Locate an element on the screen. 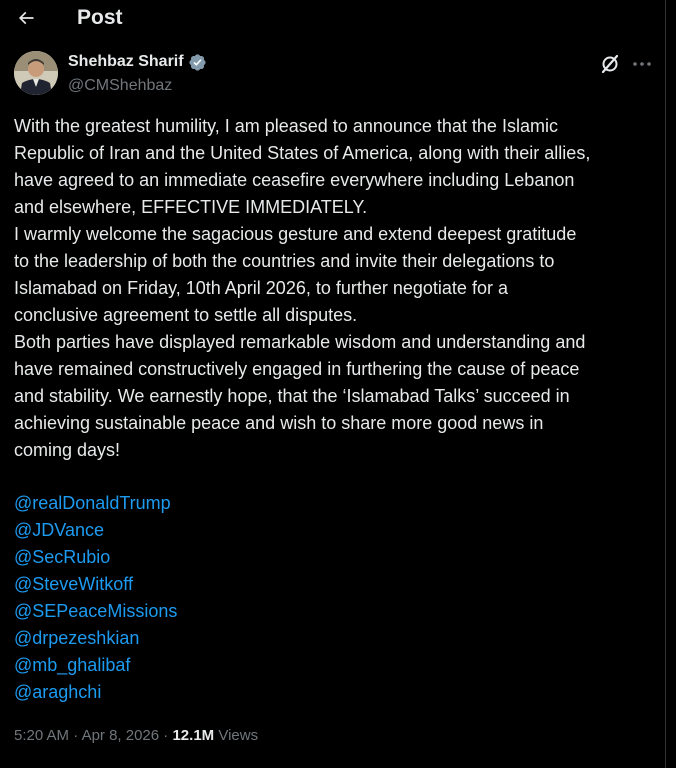 This screenshot has height=768, width=676. post-time: 5:20 AM is located at coordinates (41, 735).